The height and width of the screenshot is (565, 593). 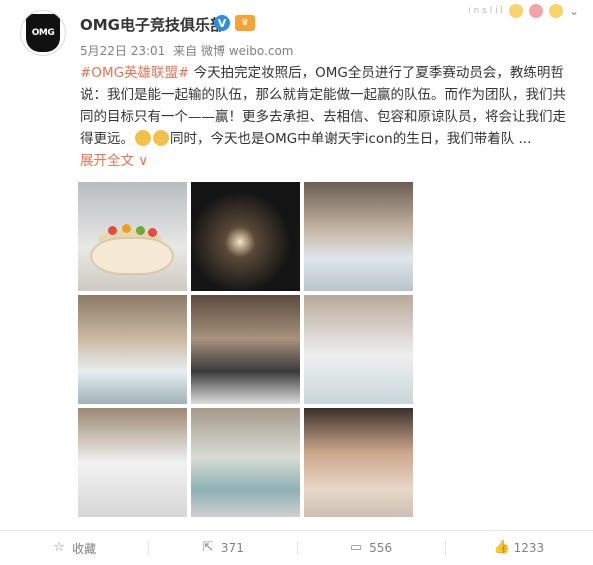 What do you see at coordinates (152, 24) in the screenshot?
I see `username-link: OMG电子竞技俱乐部` at bounding box center [152, 24].